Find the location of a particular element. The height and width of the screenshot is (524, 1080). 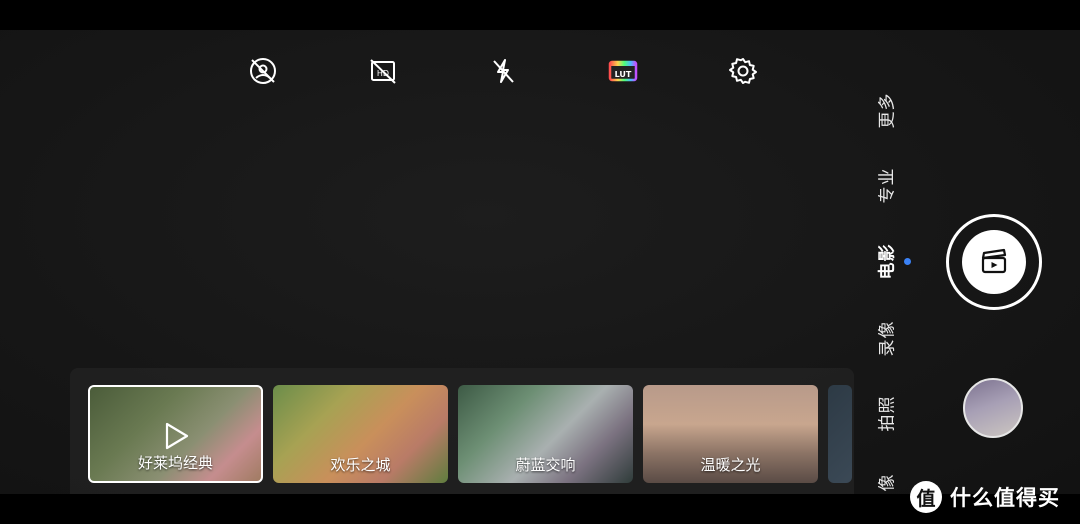

play-icon is located at coordinates (177, 436).